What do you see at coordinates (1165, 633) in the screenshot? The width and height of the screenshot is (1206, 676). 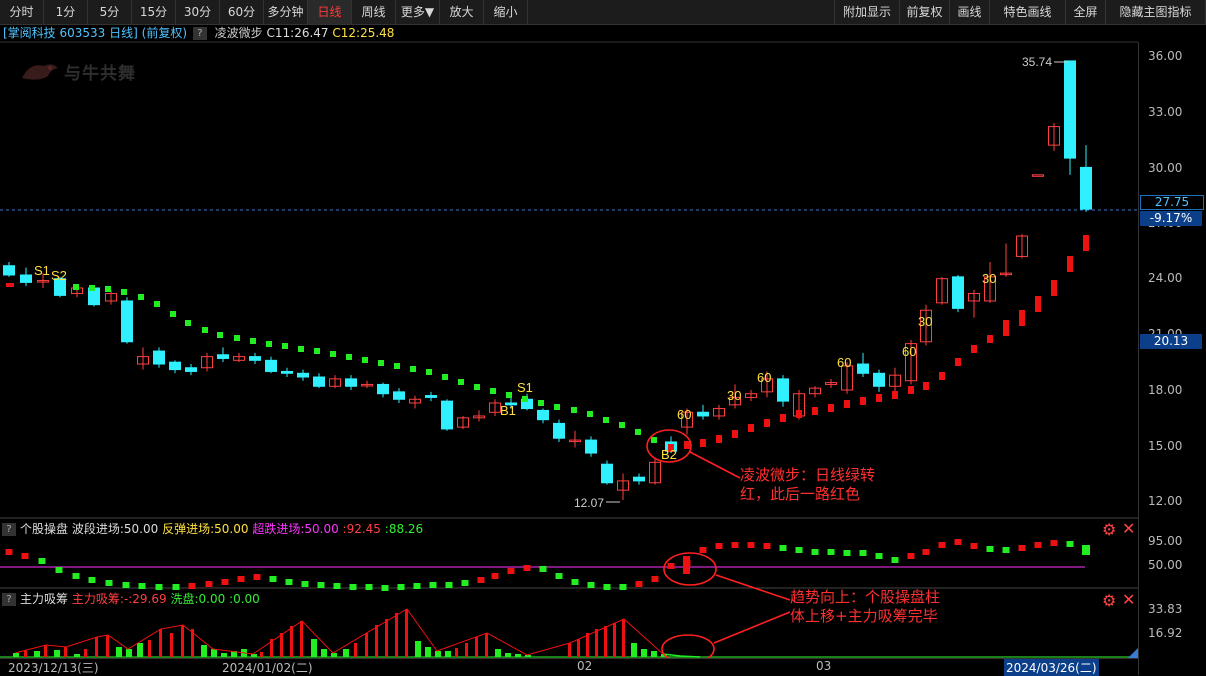 I see `indicator-tick-label: 16.92` at bounding box center [1165, 633].